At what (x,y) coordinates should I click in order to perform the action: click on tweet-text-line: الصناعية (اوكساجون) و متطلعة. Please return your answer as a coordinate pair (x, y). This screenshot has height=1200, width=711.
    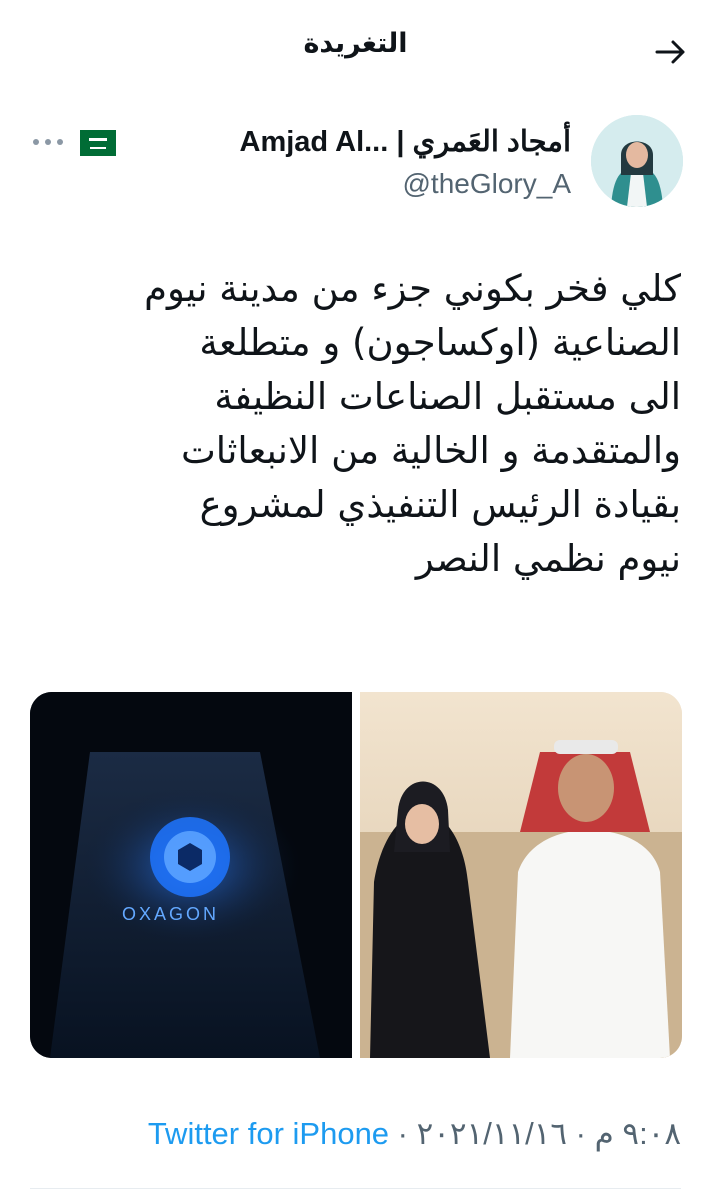
    Looking at the image, I should click on (440, 342).